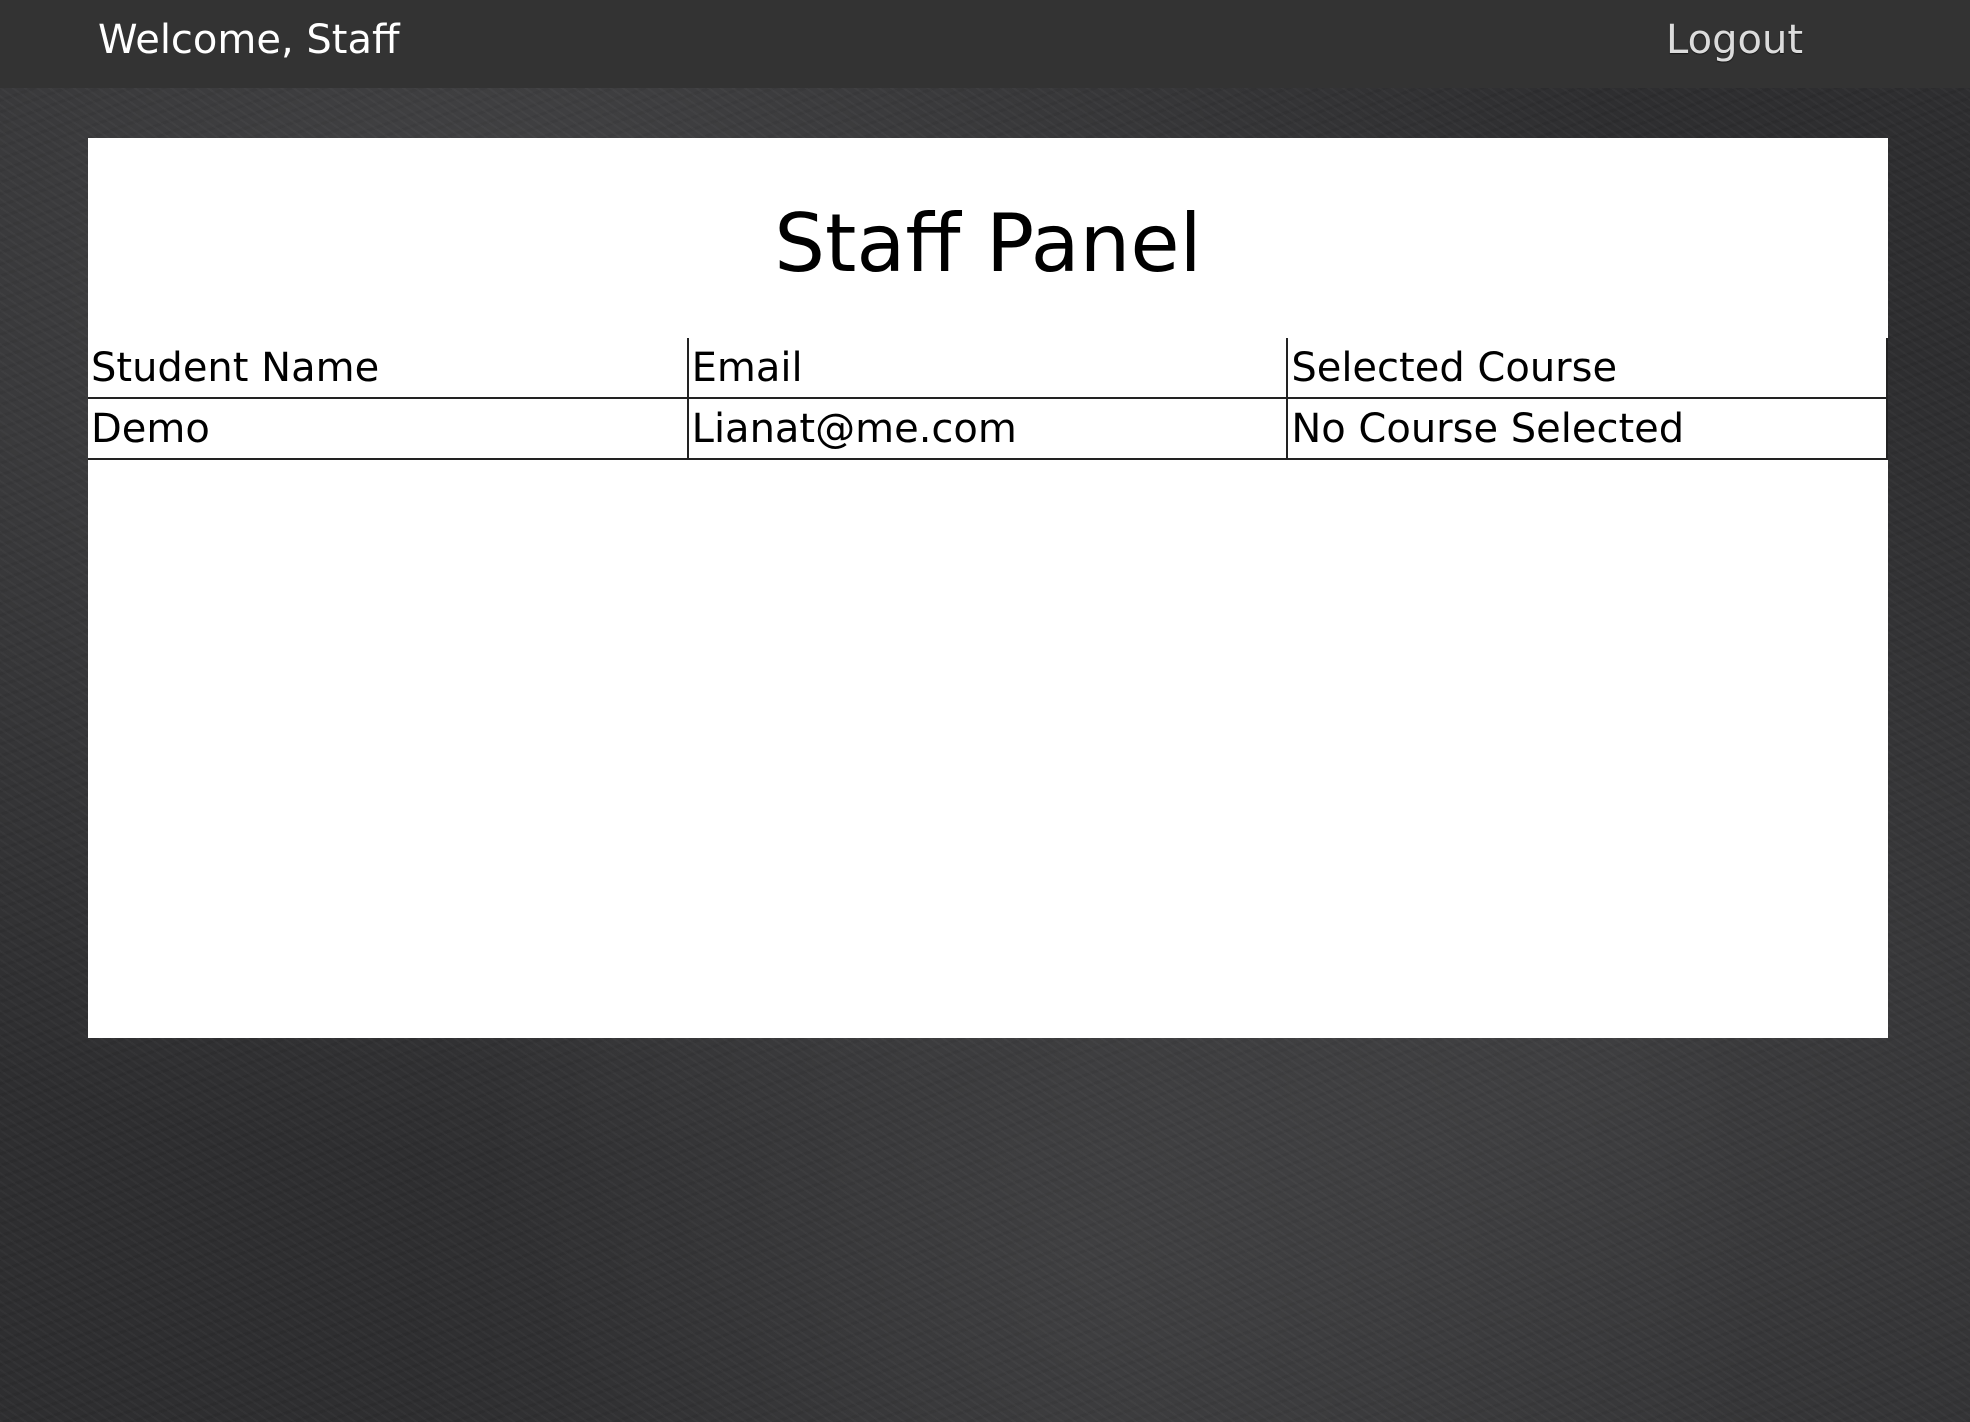 The height and width of the screenshot is (1422, 1970). I want to click on cell-email: Lianat@me.com, so click(987, 429).